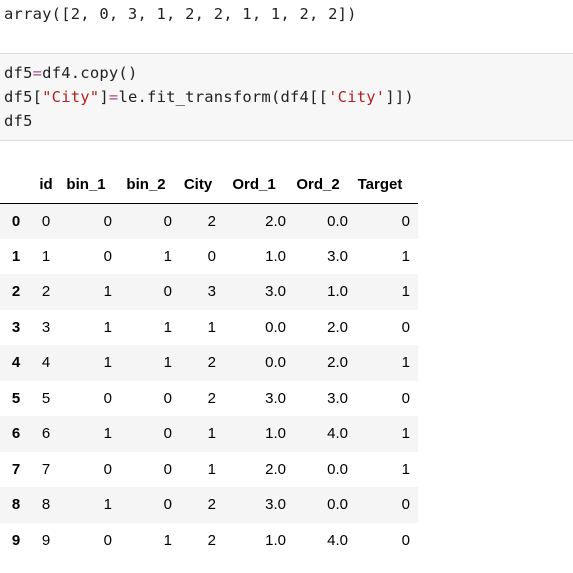  Describe the element at coordinates (319, 185) in the screenshot. I see `column-header: Ord_2` at that location.